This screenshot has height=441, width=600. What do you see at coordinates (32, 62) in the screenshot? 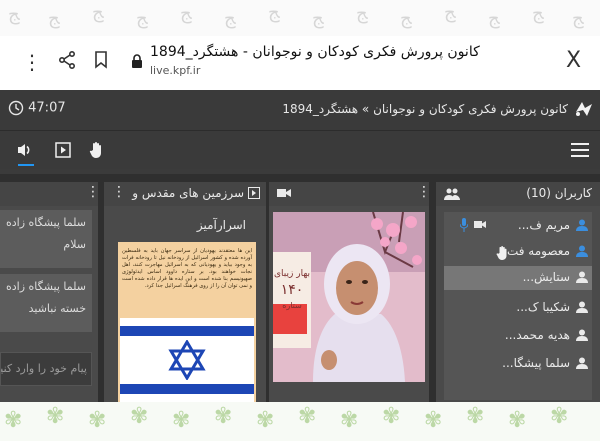
I see `more-vert-icon: ⋮` at bounding box center [32, 62].